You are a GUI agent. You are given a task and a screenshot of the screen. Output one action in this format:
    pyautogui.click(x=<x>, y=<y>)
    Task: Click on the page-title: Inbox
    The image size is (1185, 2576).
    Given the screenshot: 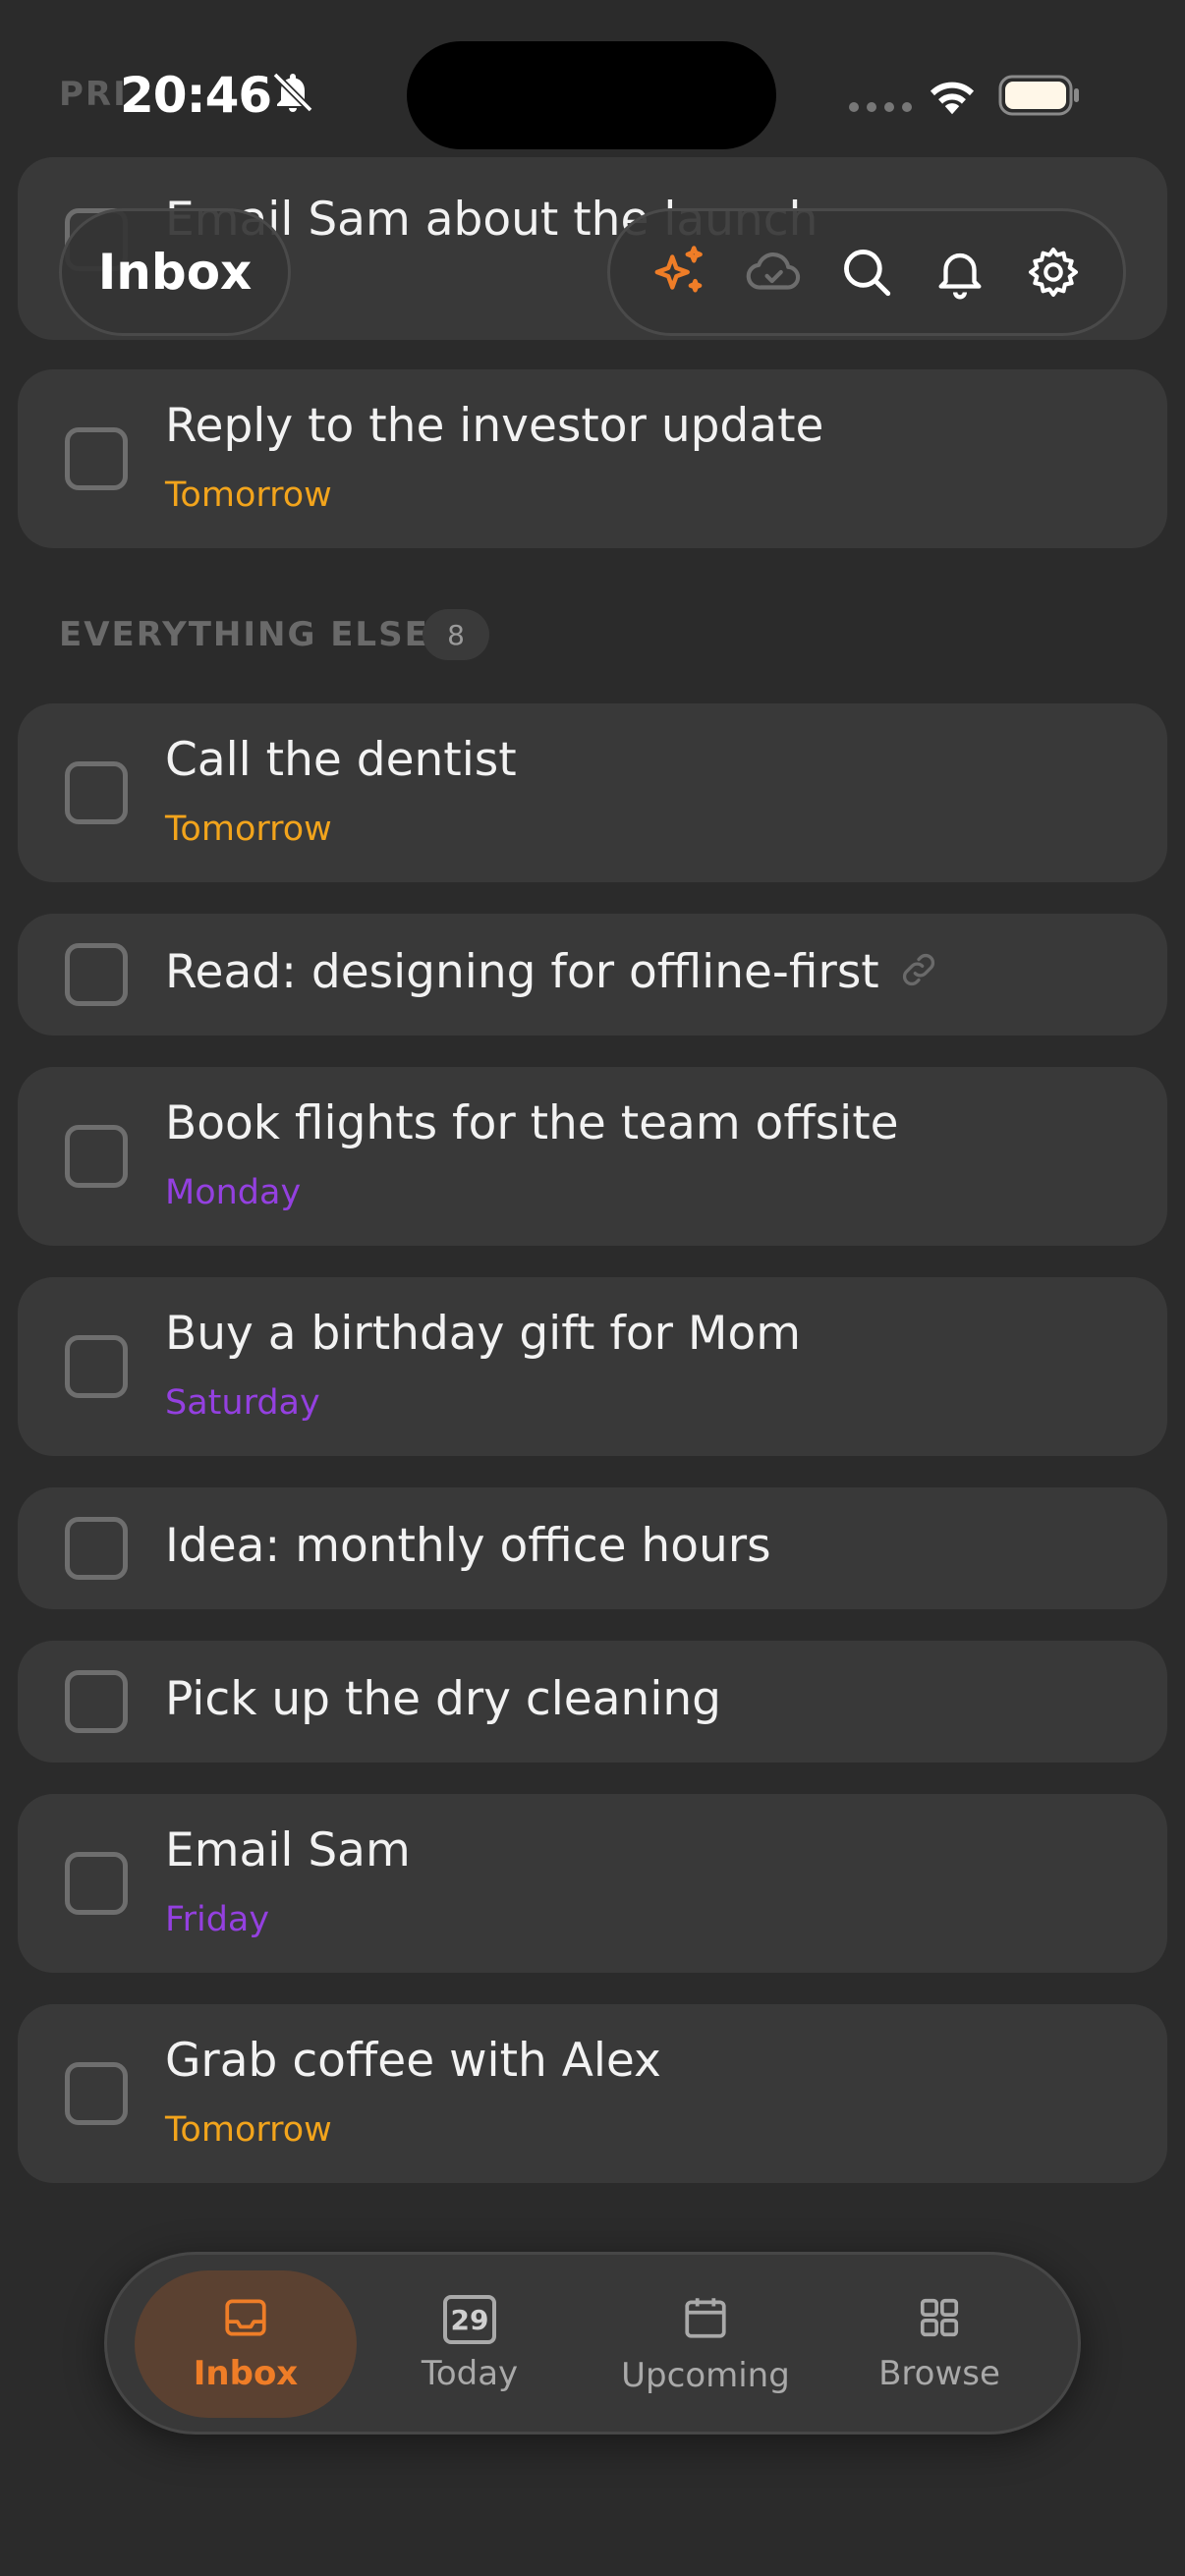 What is the action you would take?
    pyautogui.click(x=175, y=272)
    